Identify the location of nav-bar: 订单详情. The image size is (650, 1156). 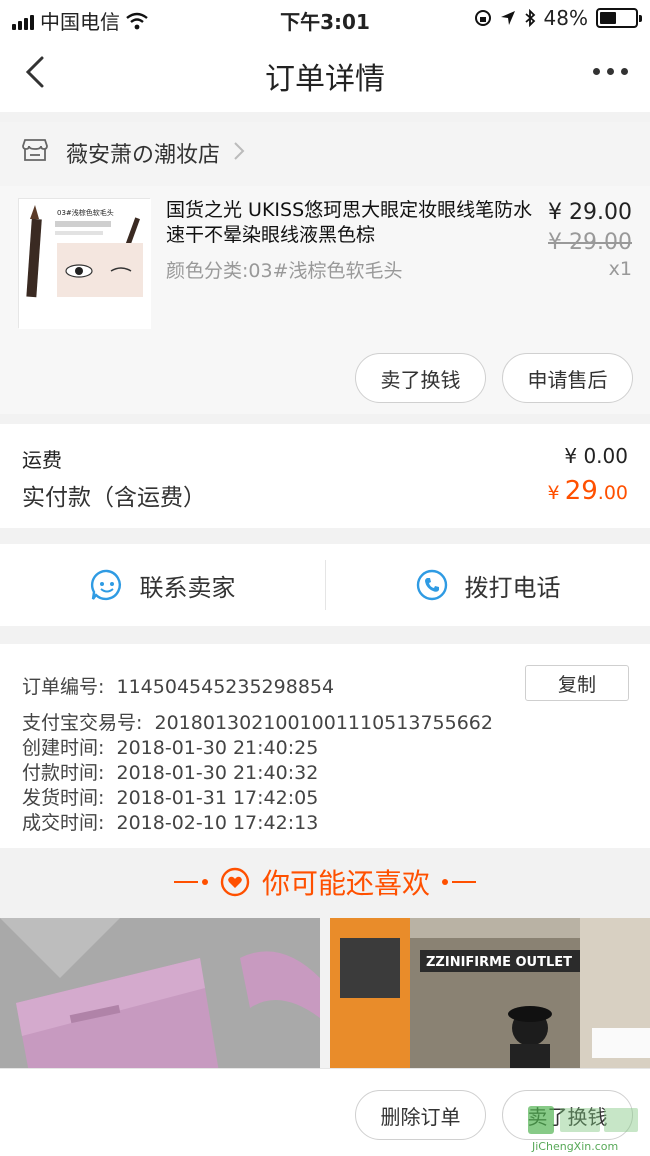
(325, 74).